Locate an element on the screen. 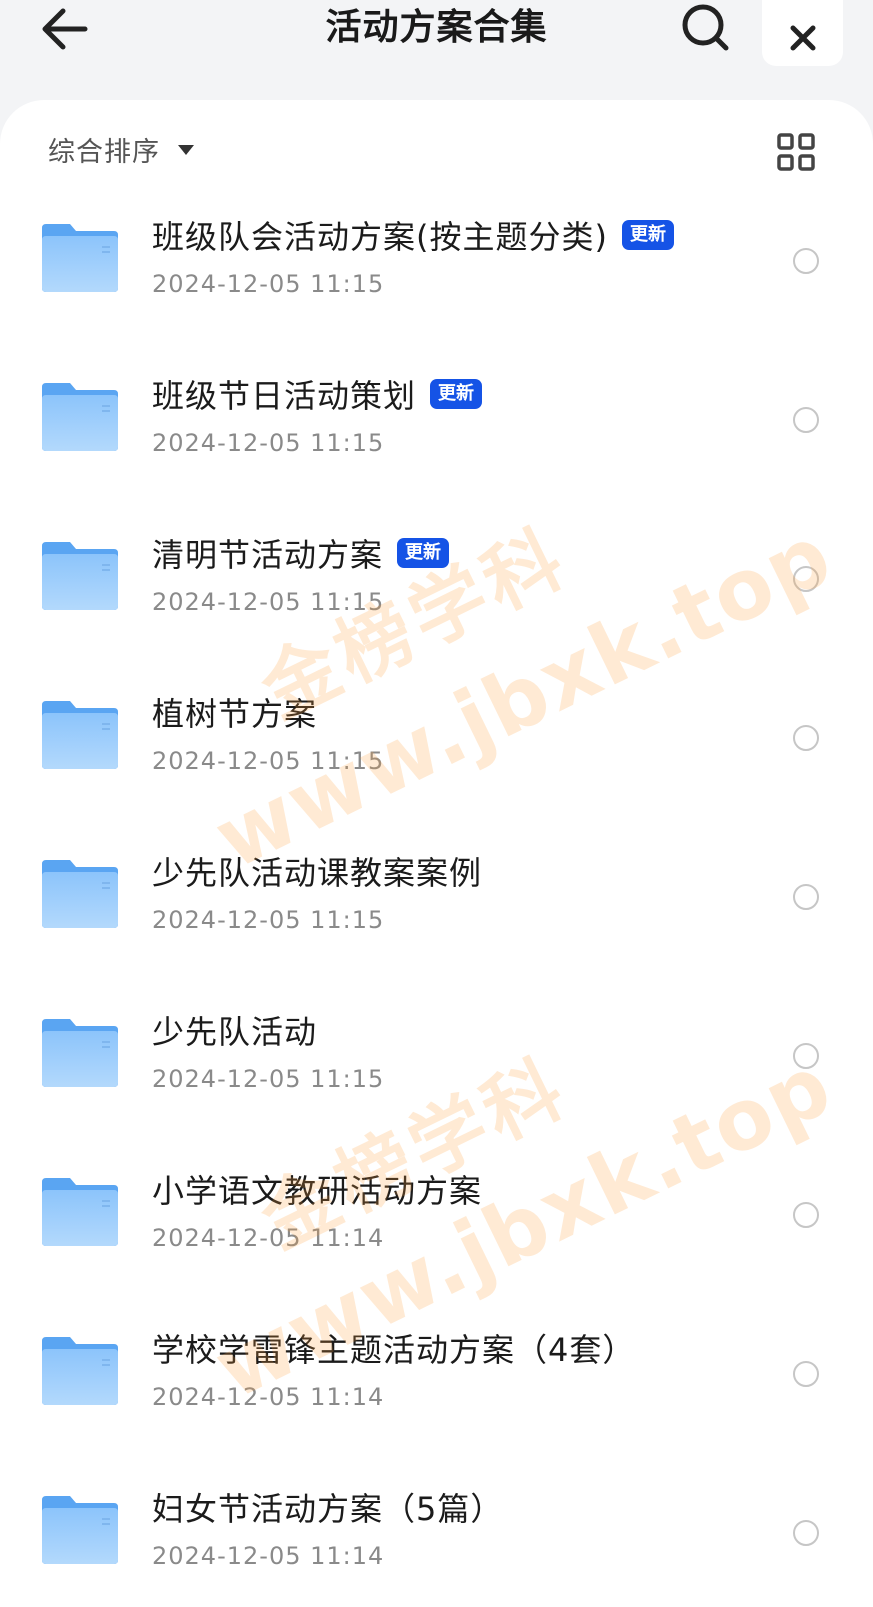  grid-view-icon is located at coordinates (796, 152).